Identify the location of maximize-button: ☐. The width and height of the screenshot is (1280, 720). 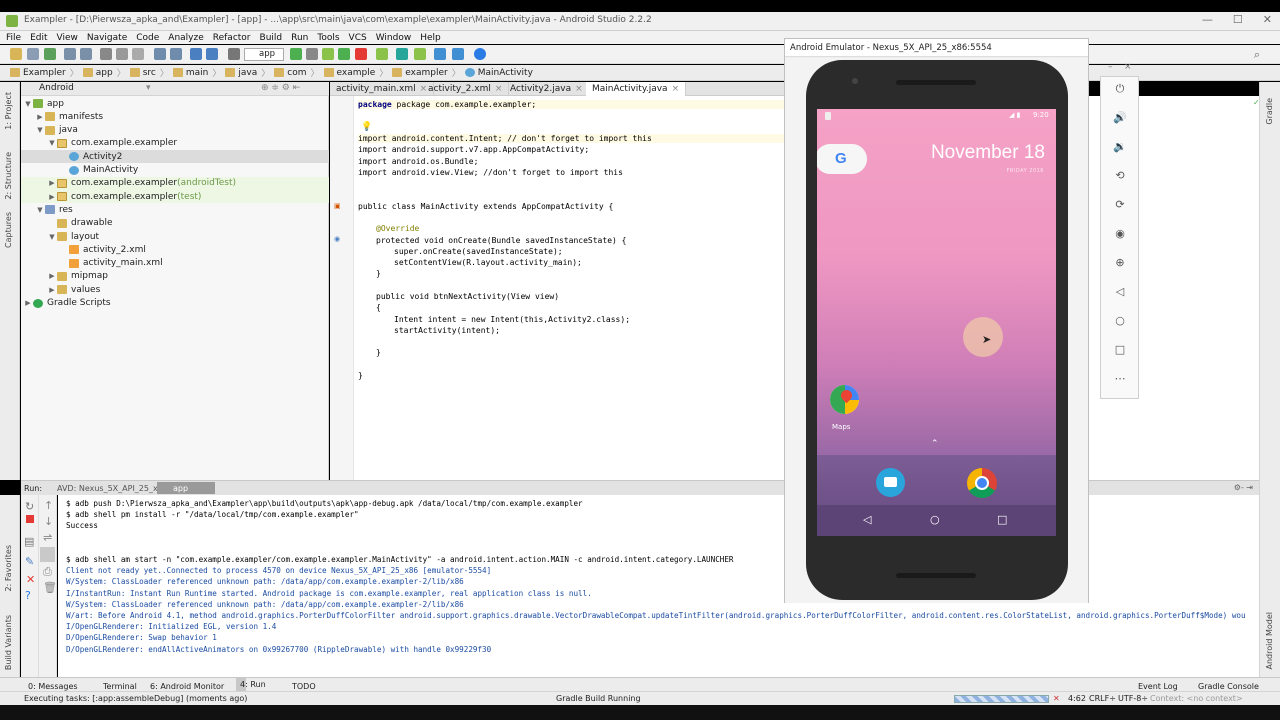
(1238, 19).